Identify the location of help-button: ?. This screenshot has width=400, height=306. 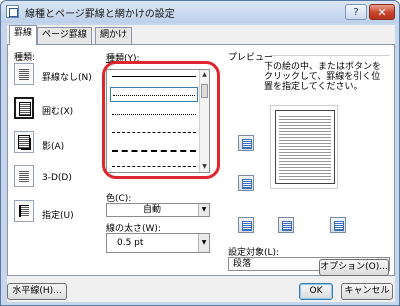
(356, 12).